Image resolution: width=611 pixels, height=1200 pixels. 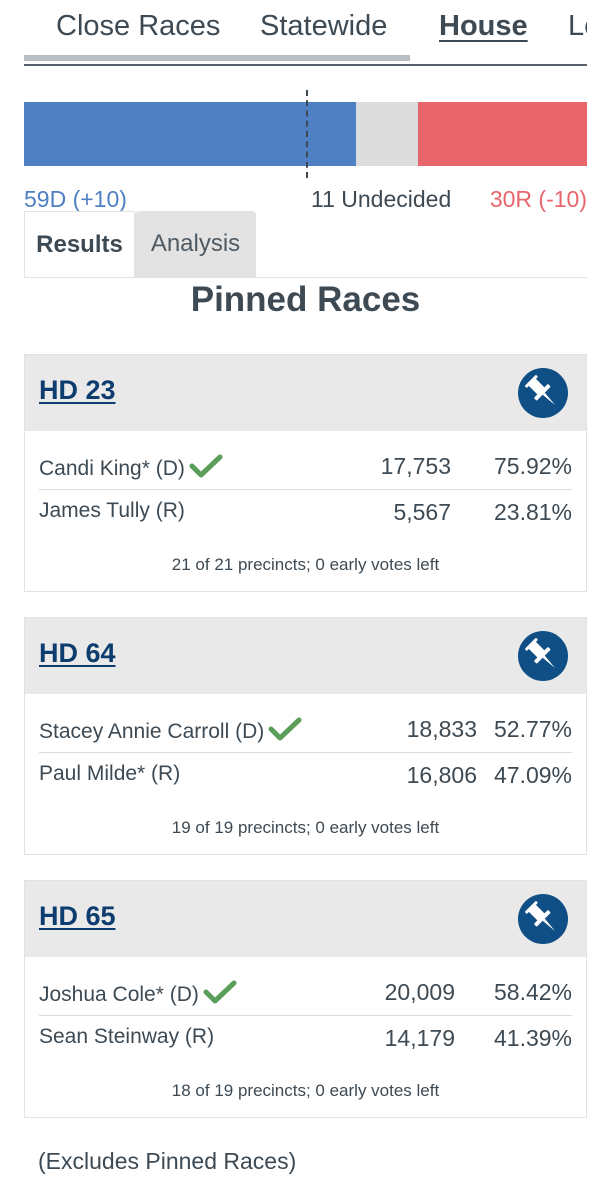 I want to click on candidate-name: Candi King* (D), so click(x=131, y=467).